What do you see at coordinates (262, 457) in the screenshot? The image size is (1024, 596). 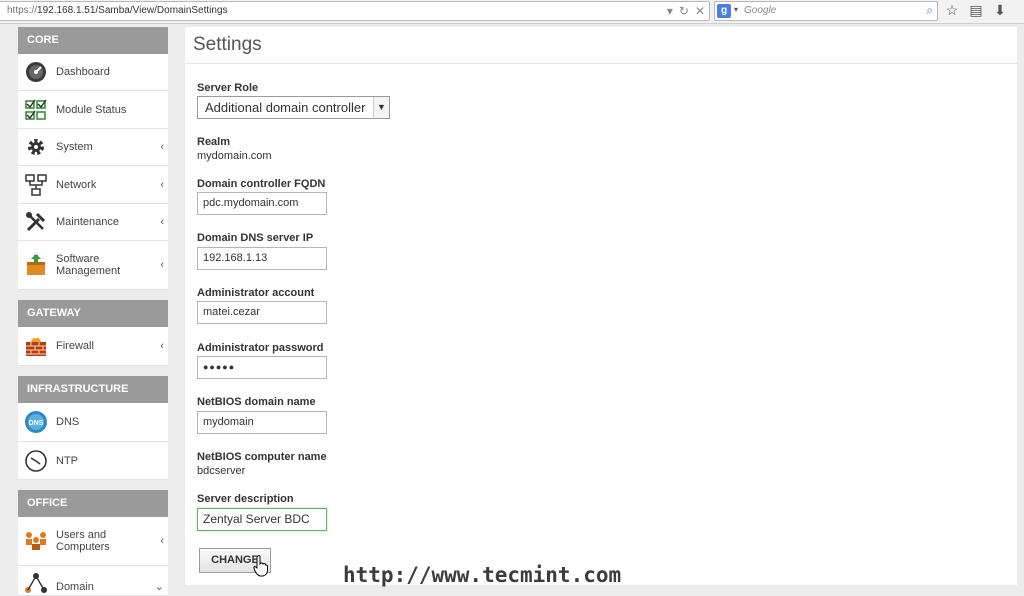 I see `netbios-computer-label: NetBIOS computer name` at bounding box center [262, 457].